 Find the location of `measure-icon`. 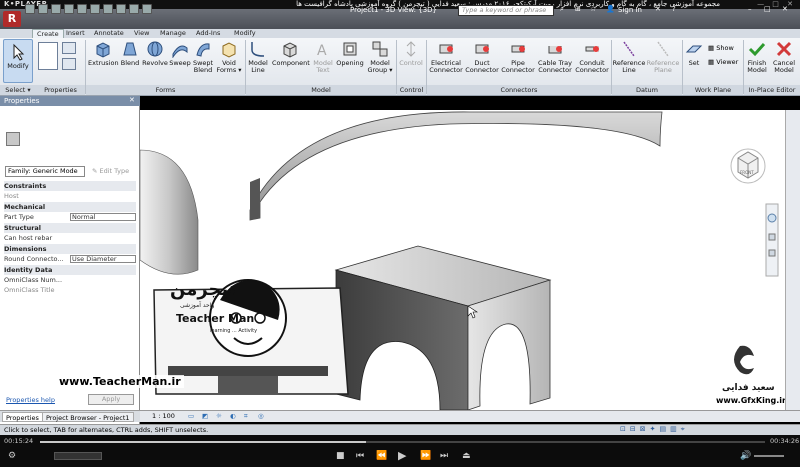

measure-icon is located at coordinates (95, 9).